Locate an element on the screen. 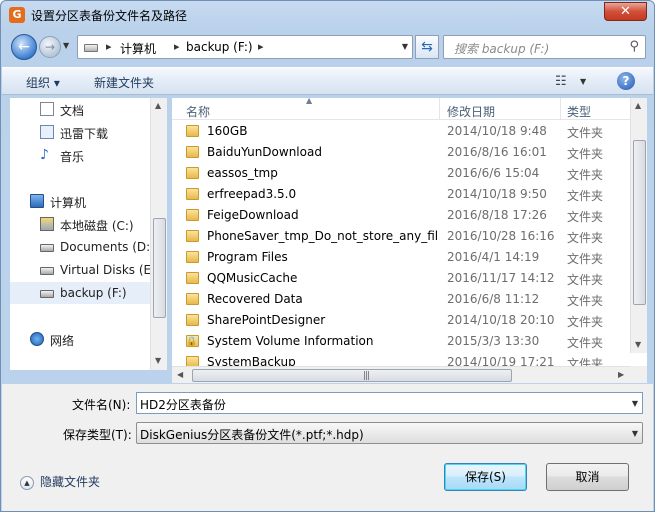 This screenshot has height=512, width=655. file-row: eassos_tmp 2016/6/6 15:04 文件夹 is located at coordinates (401, 173).